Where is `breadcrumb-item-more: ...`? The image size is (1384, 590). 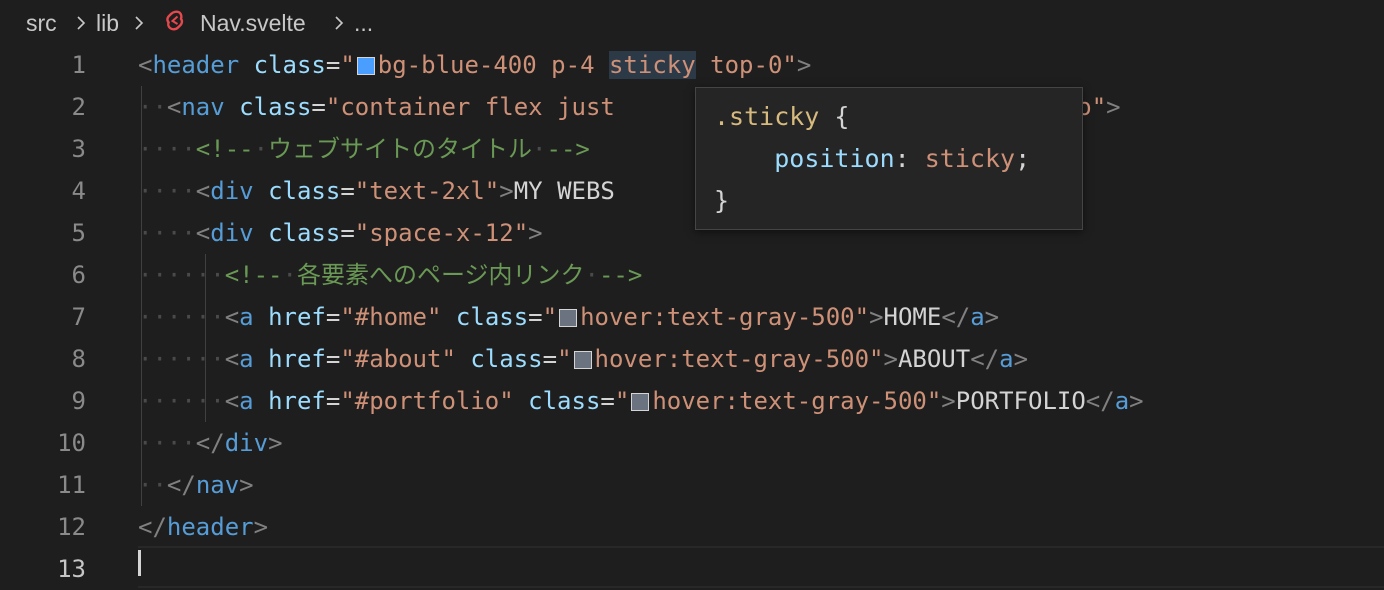
breadcrumb-item-more: ... is located at coordinates (363, 23).